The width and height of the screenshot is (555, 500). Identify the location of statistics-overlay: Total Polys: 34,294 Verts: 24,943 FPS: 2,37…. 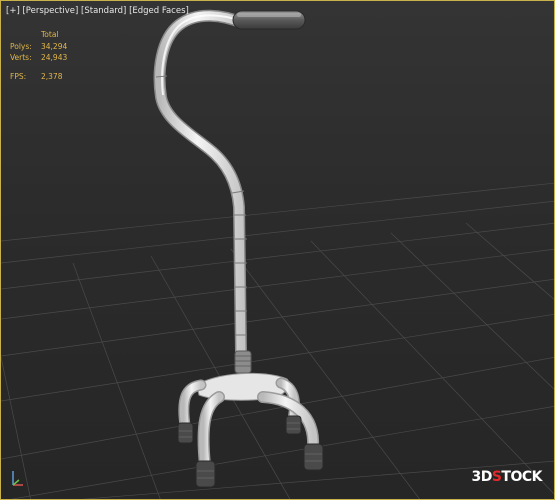
(38, 55).